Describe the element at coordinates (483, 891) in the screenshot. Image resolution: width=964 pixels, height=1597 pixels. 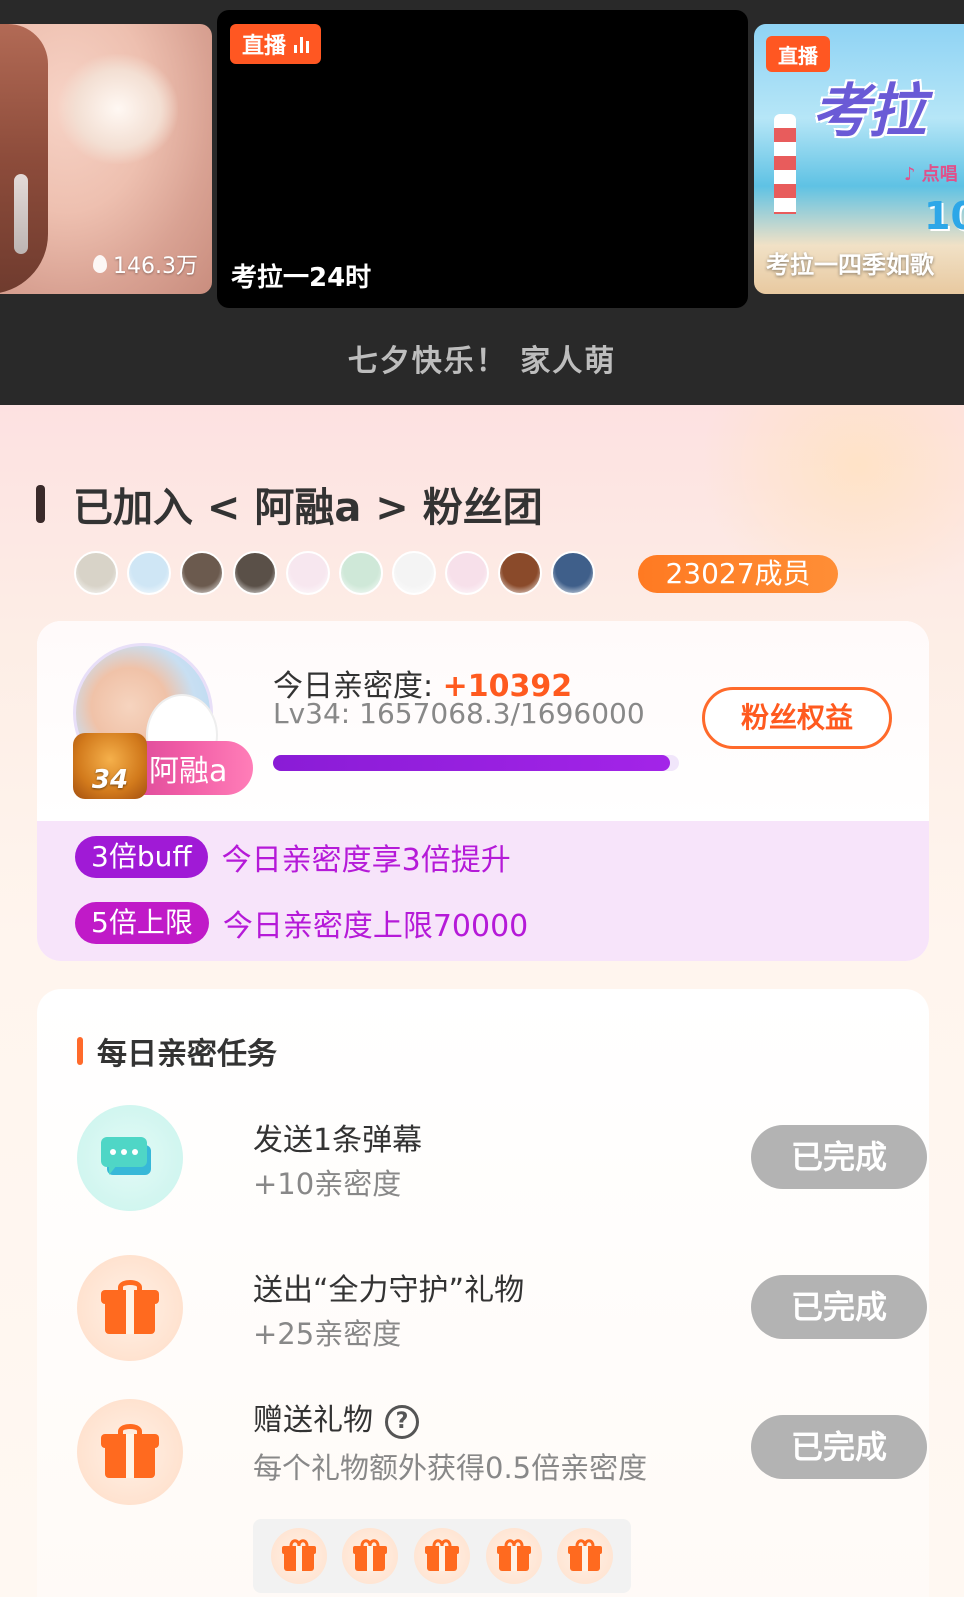
I see `buff-area: 3倍buff 今日亲密度享3倍提升 5倍上限 今日亲密度上限70000` at that location.